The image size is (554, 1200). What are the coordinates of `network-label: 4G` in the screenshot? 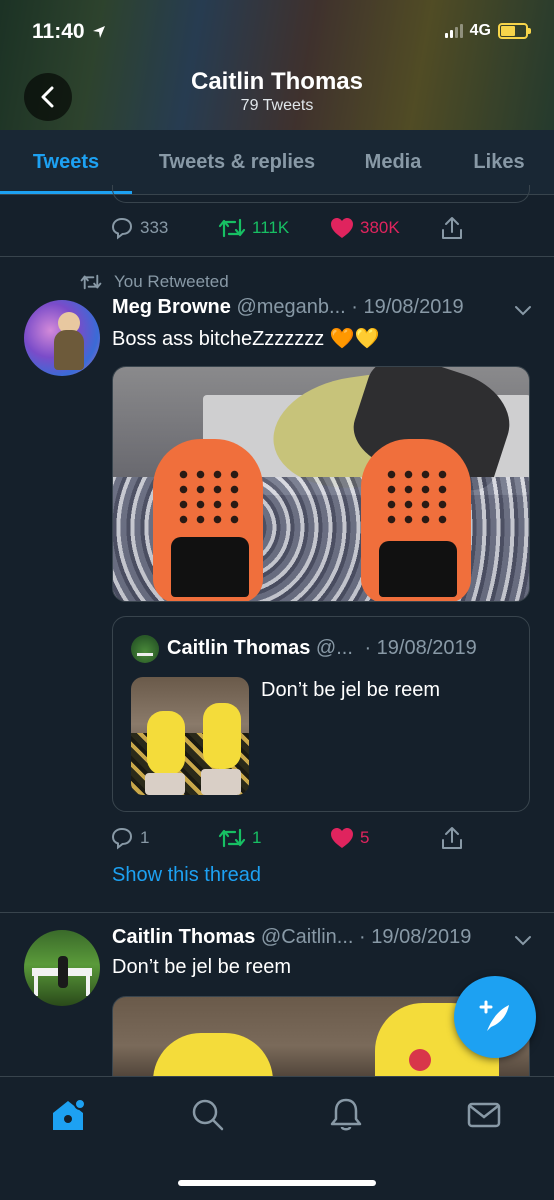 It's located at (480, 30).